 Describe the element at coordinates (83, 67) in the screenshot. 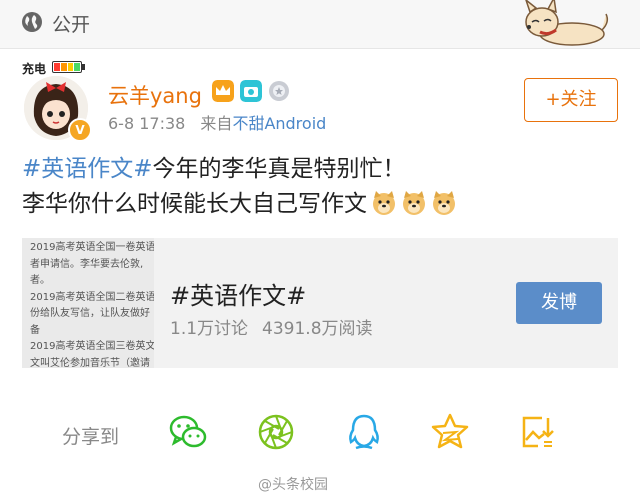

I see `battery-cap` at that location.